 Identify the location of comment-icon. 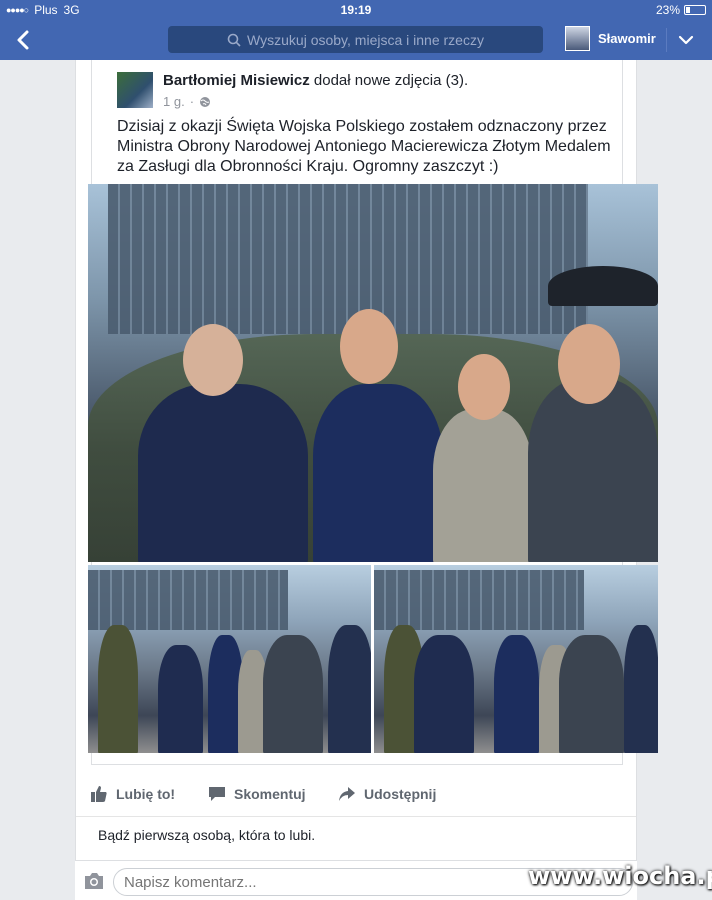
(217, 794).